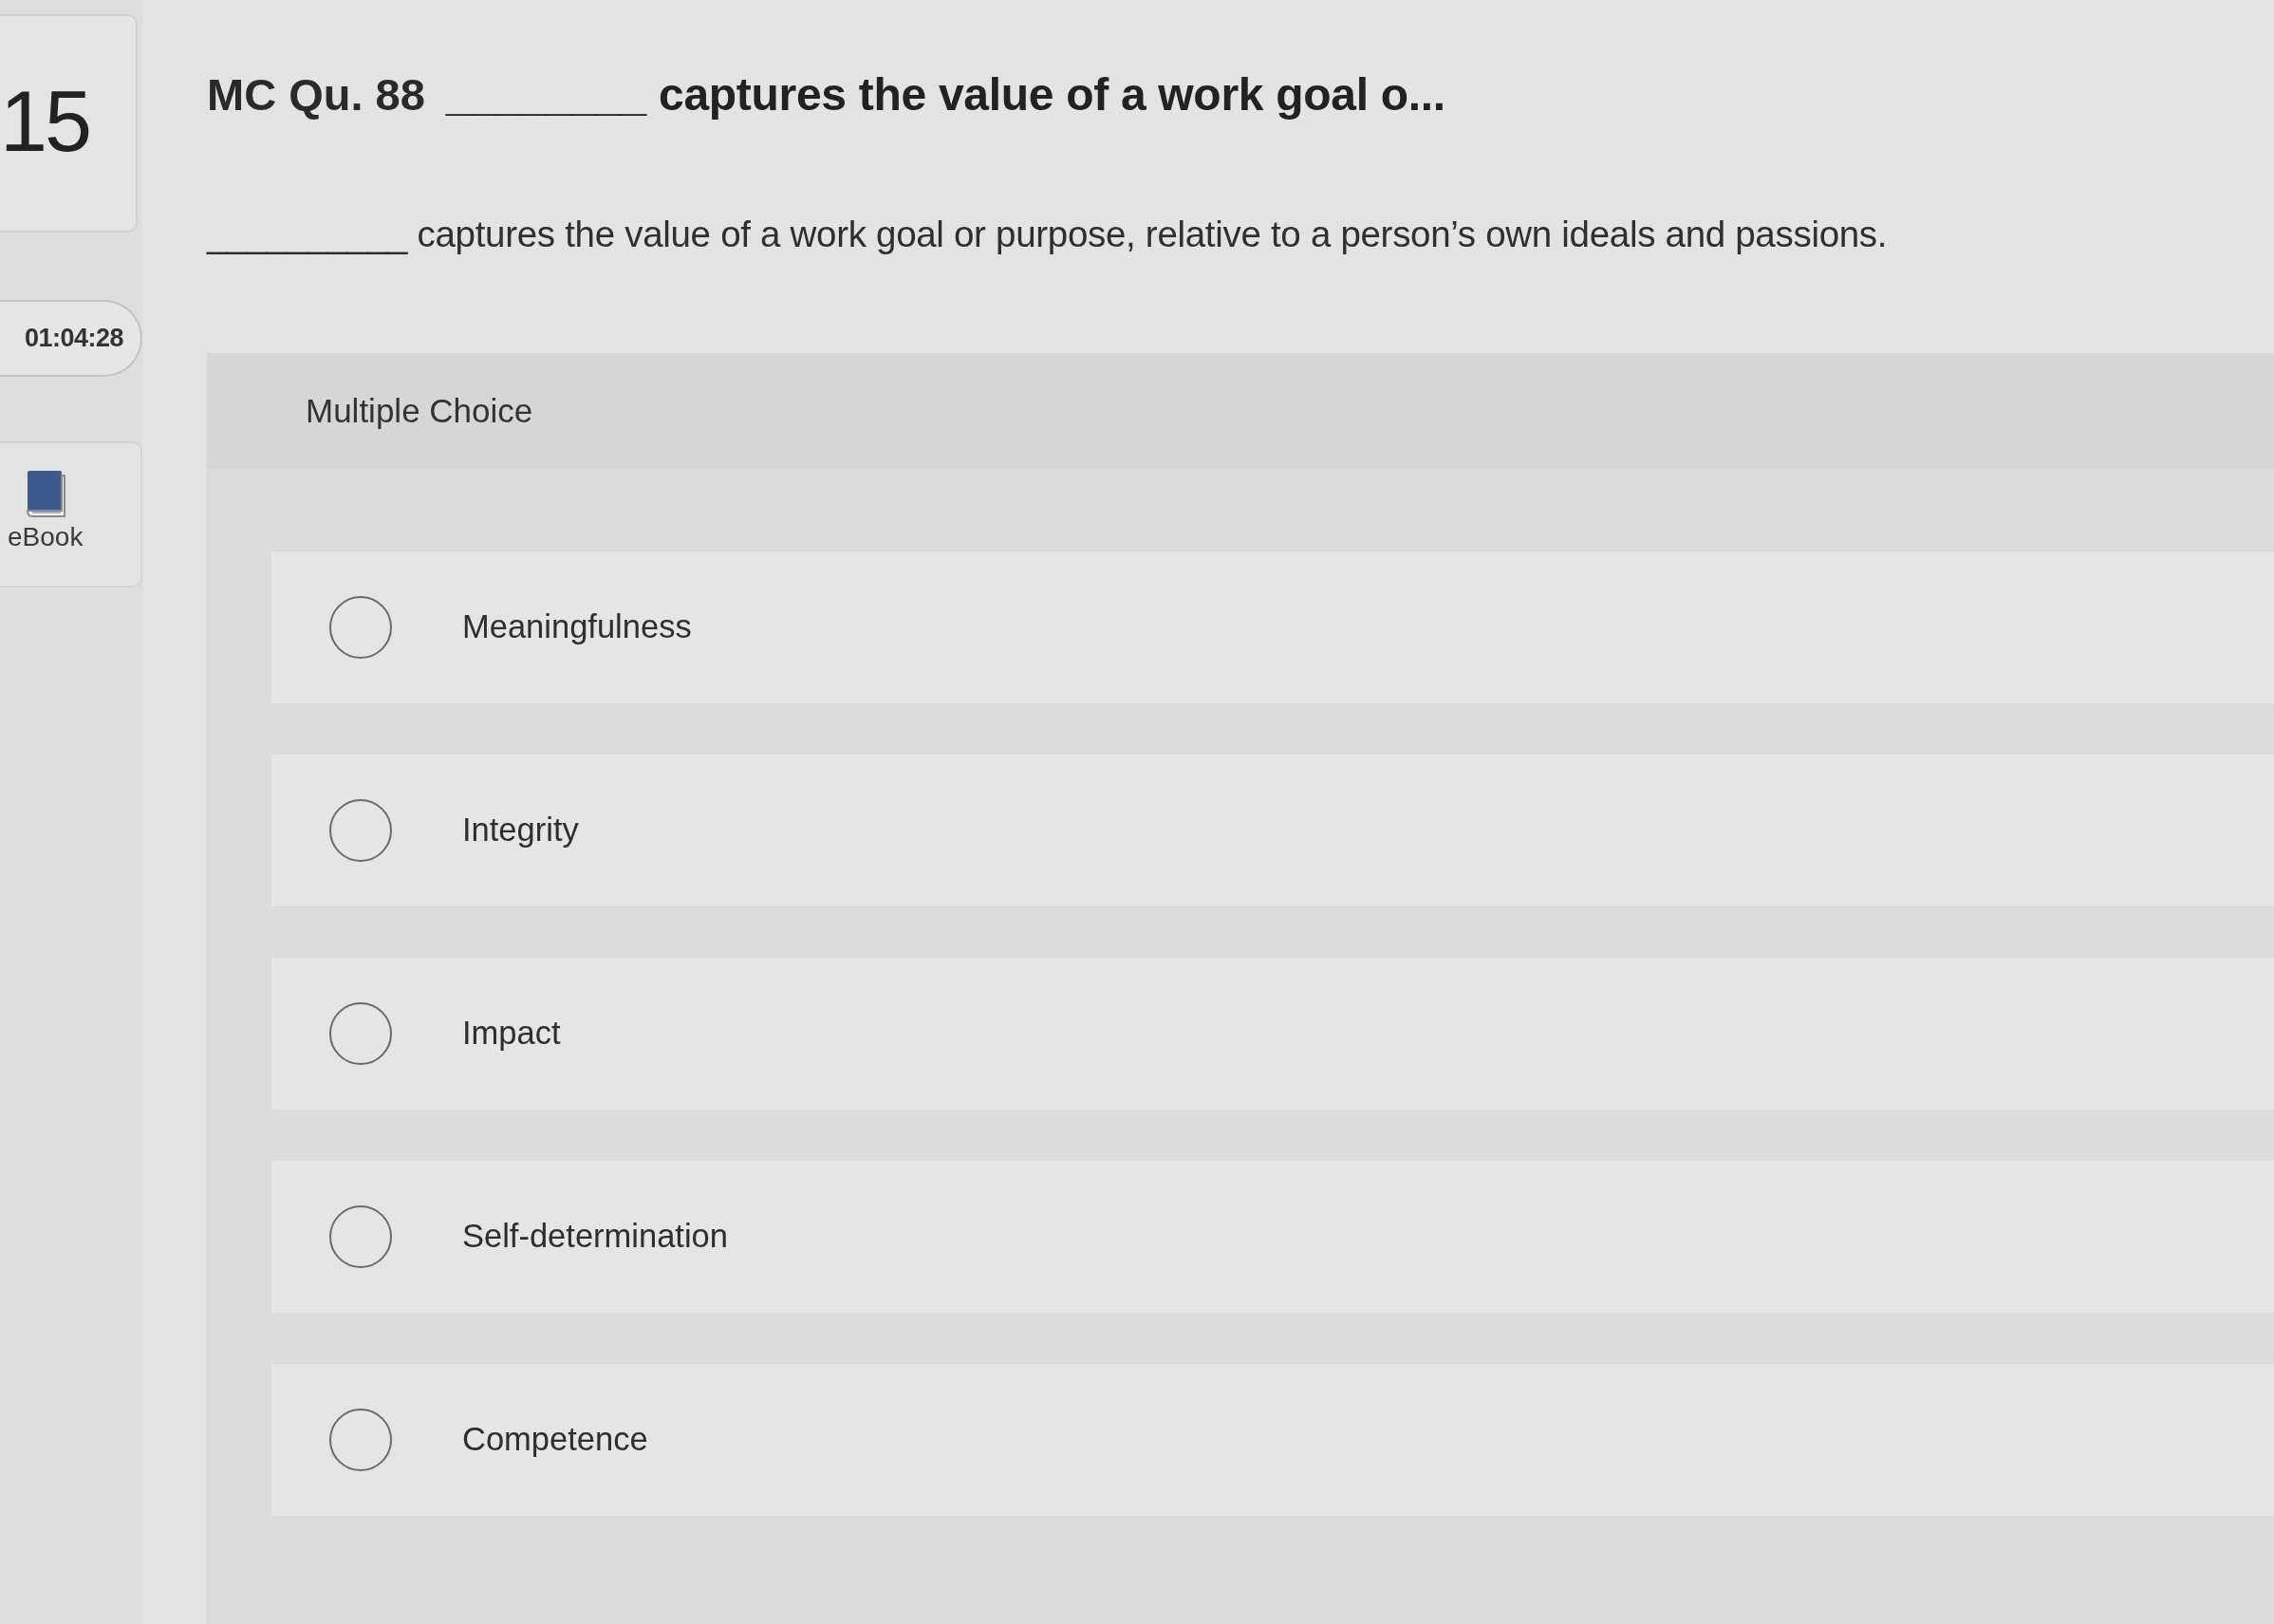 The width and height of the screenshot is (2274, 1624). Describe the element at coordinates (46, 494) in the screenshot. I see `book-icon` at that location.